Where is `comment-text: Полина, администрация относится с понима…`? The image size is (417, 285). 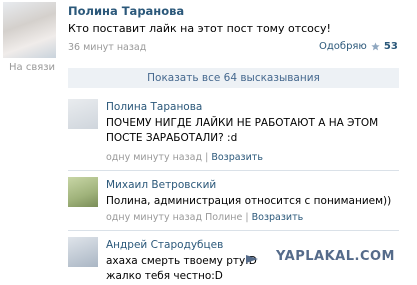 comment-text: Полина, администрация относится с понима… is located at coordinates (249, 201).